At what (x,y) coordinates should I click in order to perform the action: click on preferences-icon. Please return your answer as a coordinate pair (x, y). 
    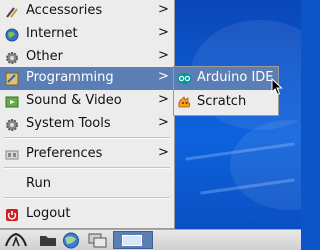
    Looking at the image, I should click on (12, 155).